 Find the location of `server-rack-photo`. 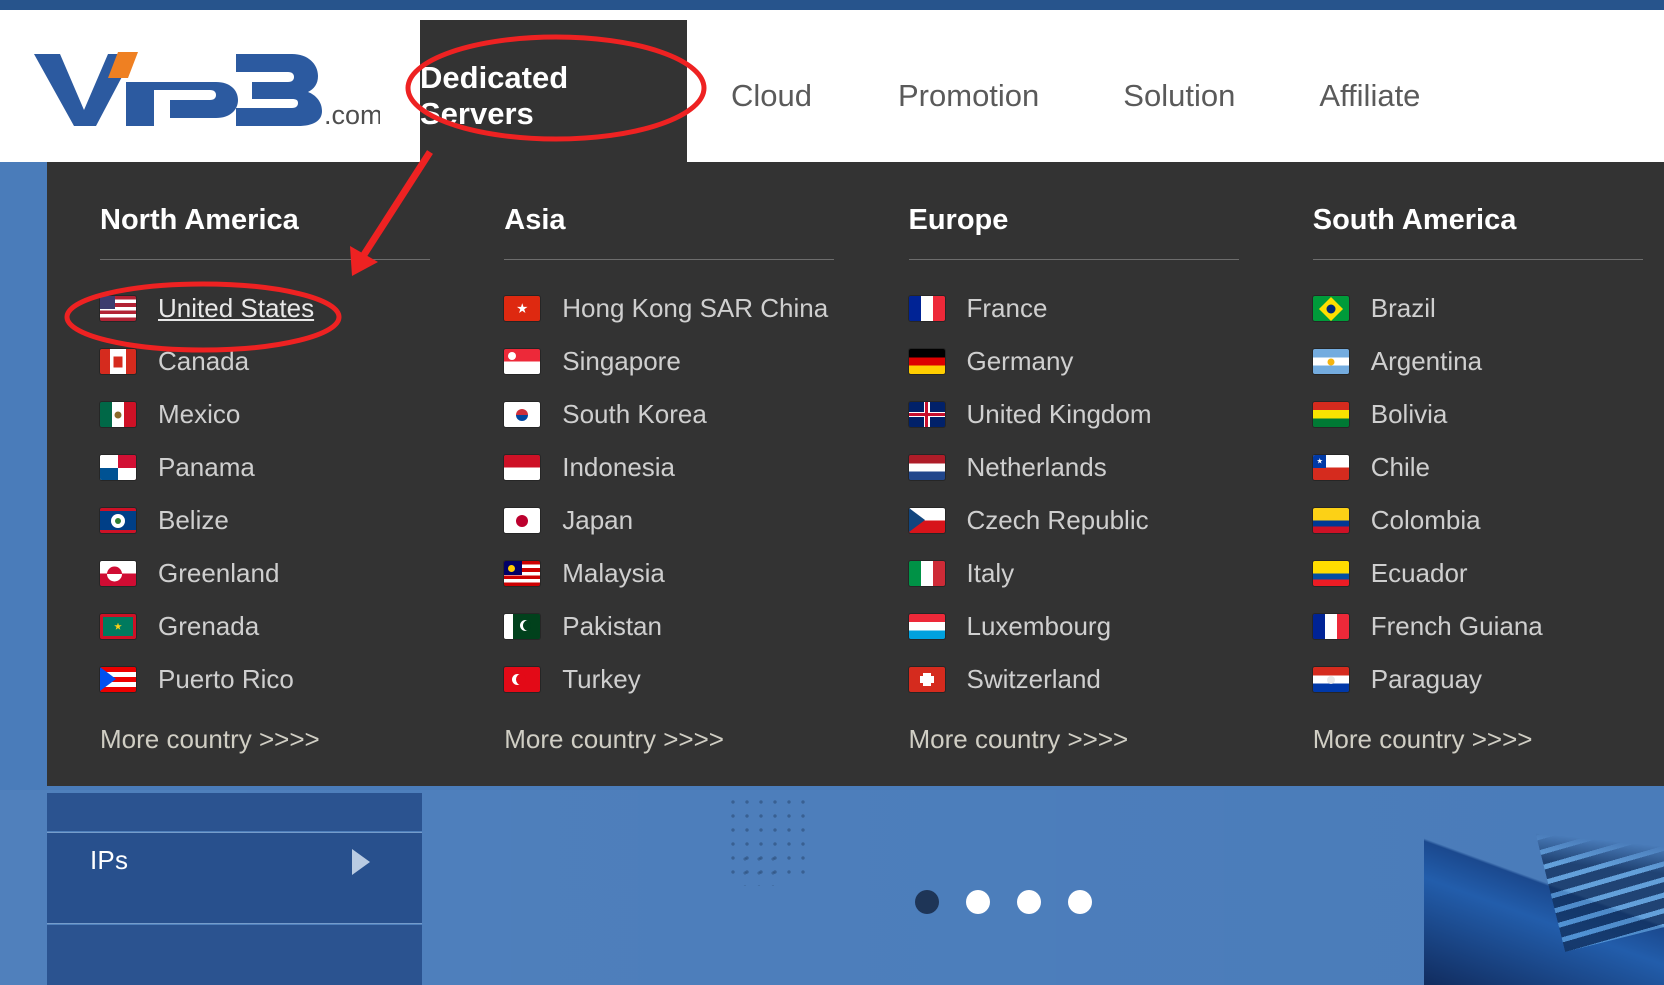

server-rack-photo is located at coordinates (1544, 887).